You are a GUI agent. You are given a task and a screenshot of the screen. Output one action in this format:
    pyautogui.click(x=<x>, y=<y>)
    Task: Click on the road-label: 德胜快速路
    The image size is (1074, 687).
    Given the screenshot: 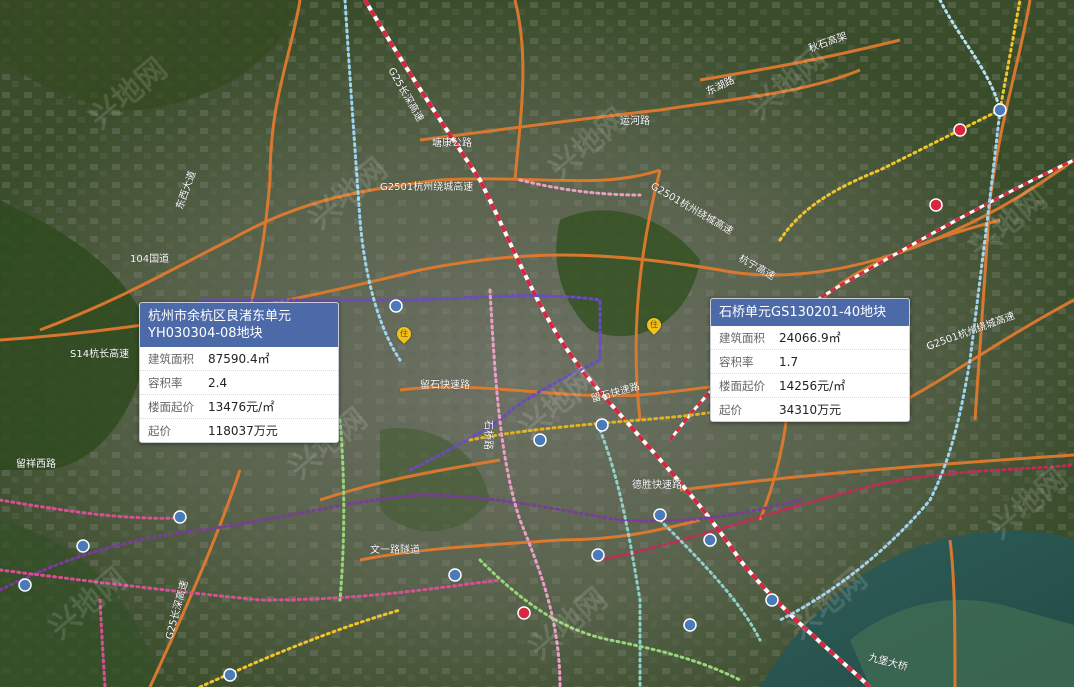 What is the action you would take?
    pyautogui.click(x=657, y=484)
    